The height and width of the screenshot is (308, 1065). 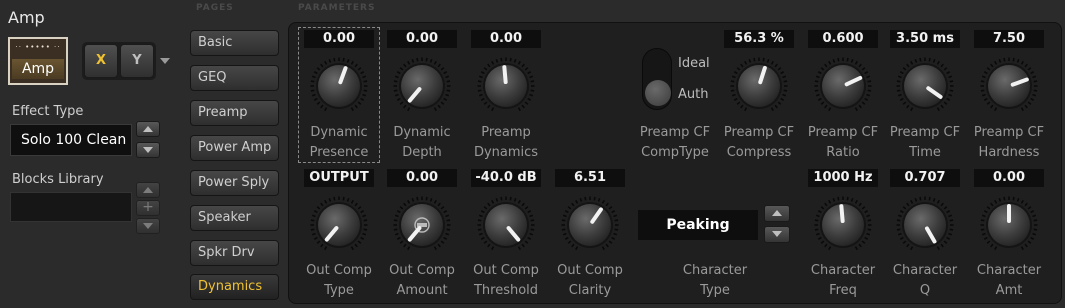 I want to click on x-button: X, so click(x=101, y=61).